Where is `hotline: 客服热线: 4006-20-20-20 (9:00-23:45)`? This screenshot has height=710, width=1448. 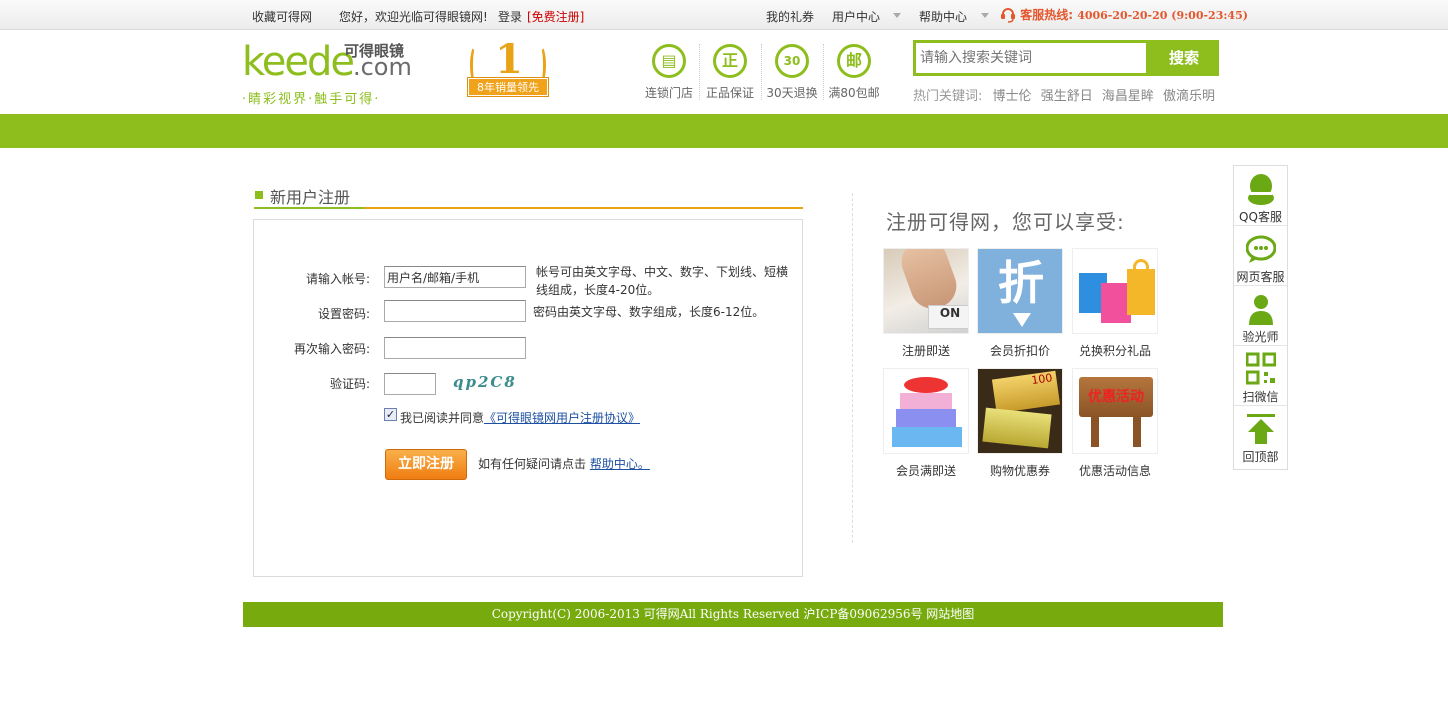 hotline: 客服热线: 4006-20-20-20 (9:00-23:45) is located at coordinates (1124, 14).